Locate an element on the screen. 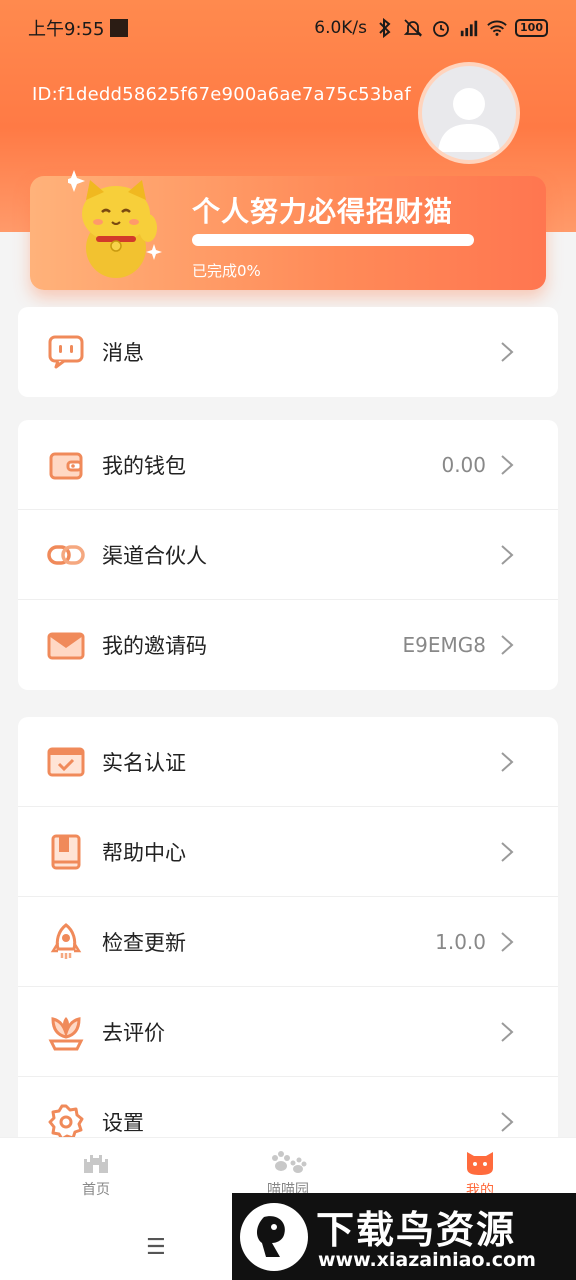 The image size is (576, 1280). menu-item-label: 检查更新 is located at coordinates (144, 942).